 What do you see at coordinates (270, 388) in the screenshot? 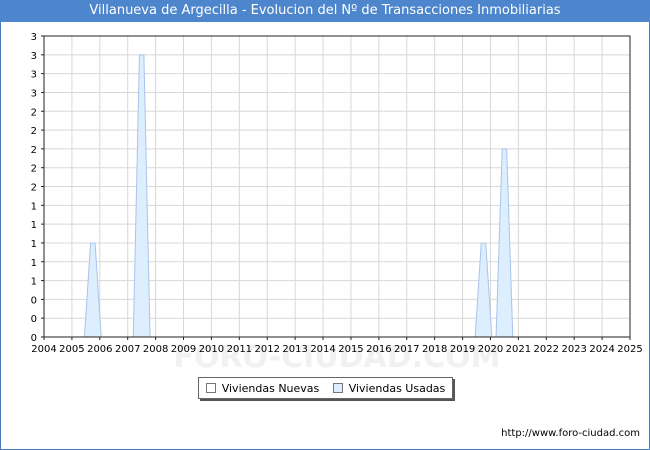
I see `legend-label-nuevas: Viviendas Nuevas` at bounding box center [270, 388].